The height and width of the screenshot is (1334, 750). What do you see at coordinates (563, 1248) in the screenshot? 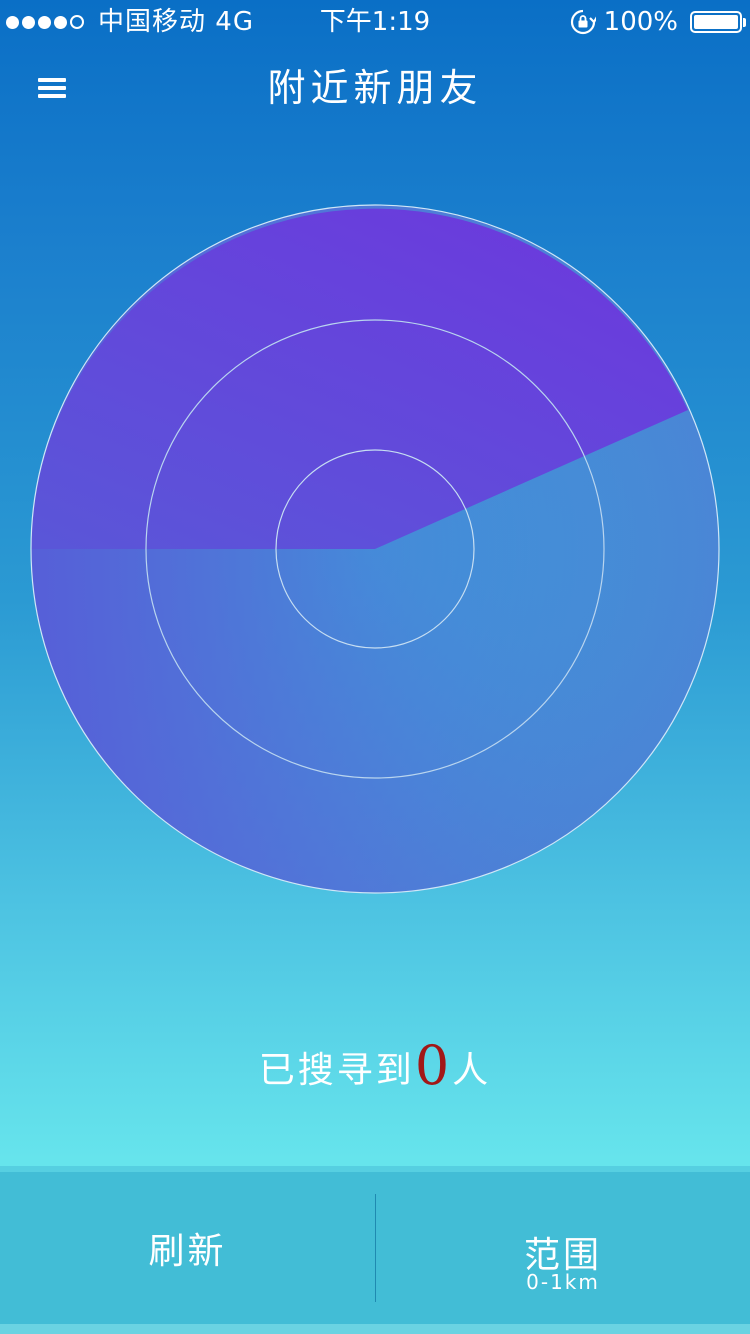
I see `range-button: 范围 0-1km` at bounding box center [563, 1248].